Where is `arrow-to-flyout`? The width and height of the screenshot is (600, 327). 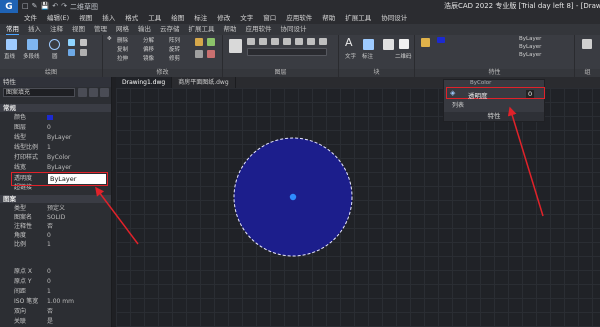
arrow-to-flyout is located at coordinates (525, 161).